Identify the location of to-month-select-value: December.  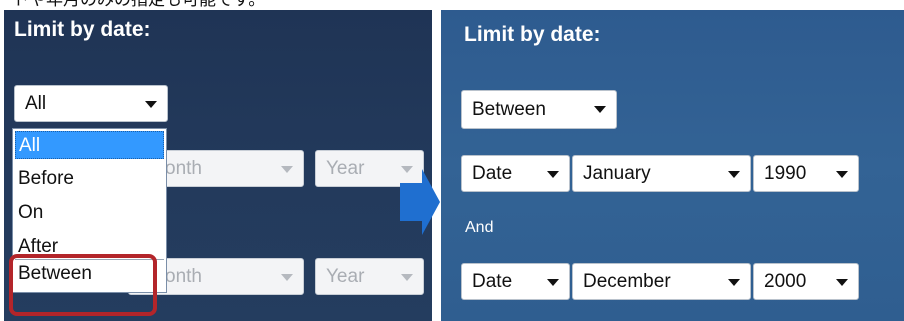
(627, 281).